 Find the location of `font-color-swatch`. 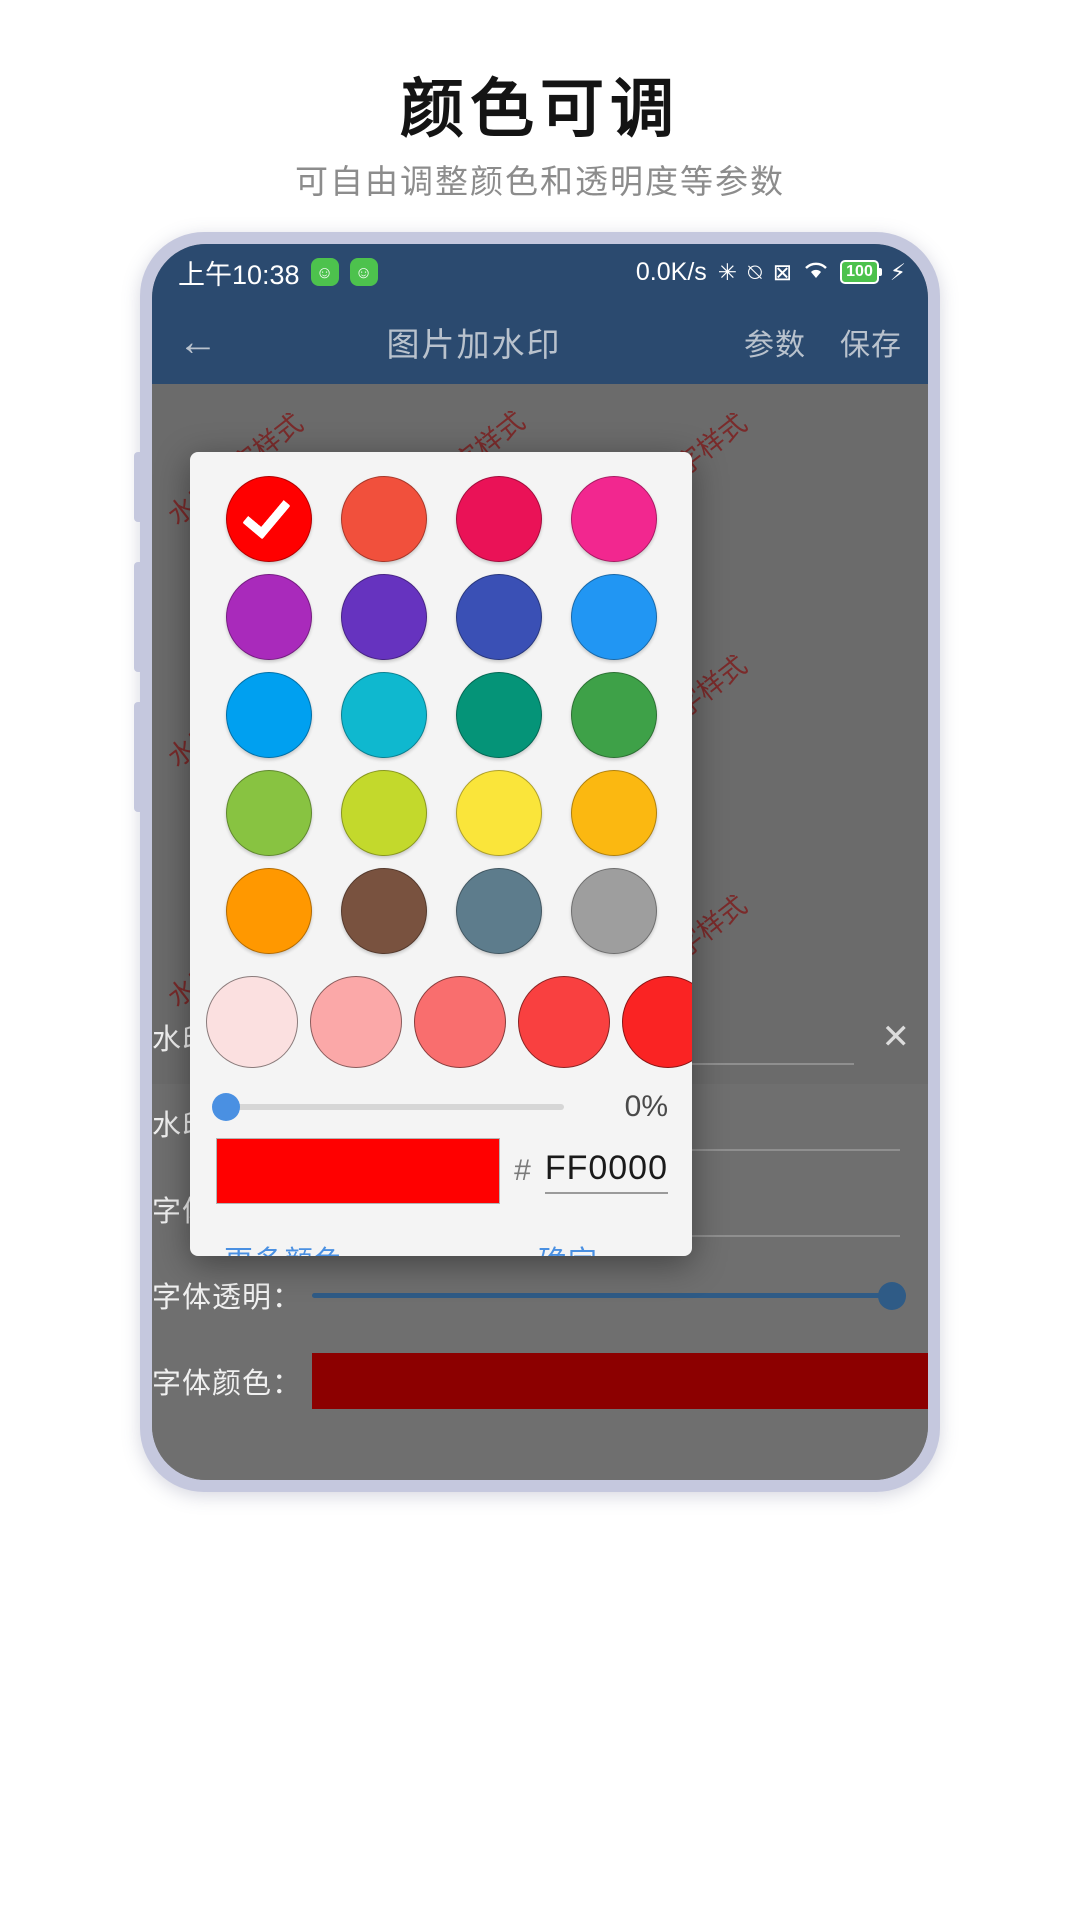

font-color-swatch is located at coordinates (620, 1381).